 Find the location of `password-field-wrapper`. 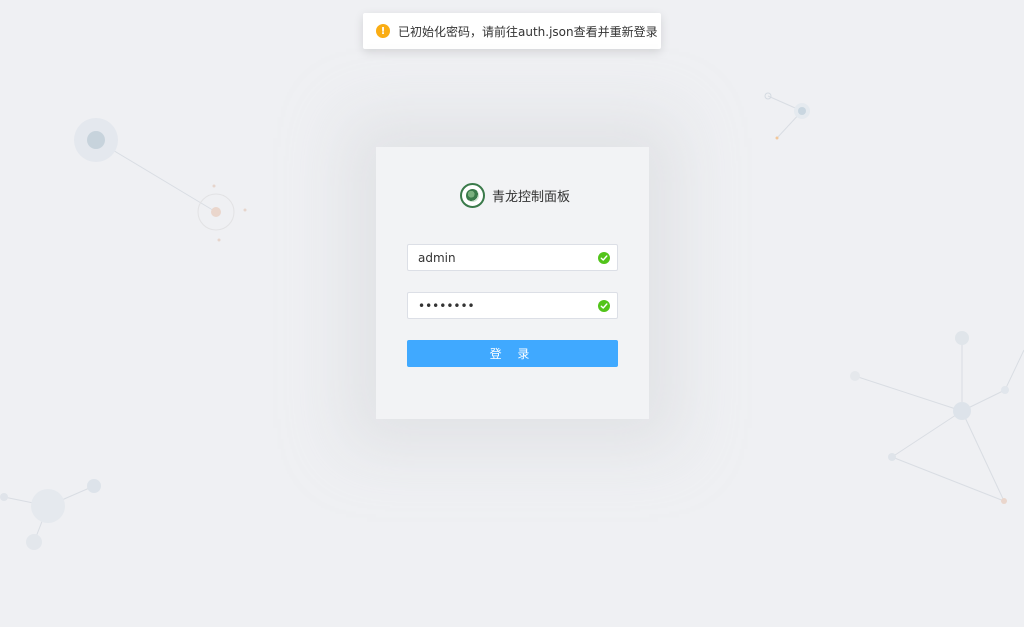

password-field-wrapper is located at coordinates (512, 305).